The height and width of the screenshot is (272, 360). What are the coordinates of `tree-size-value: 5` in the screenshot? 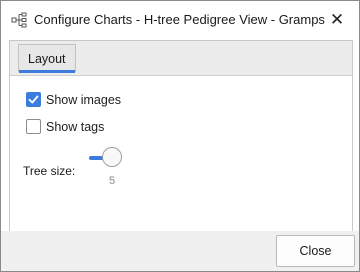 It's located at (112, 181).